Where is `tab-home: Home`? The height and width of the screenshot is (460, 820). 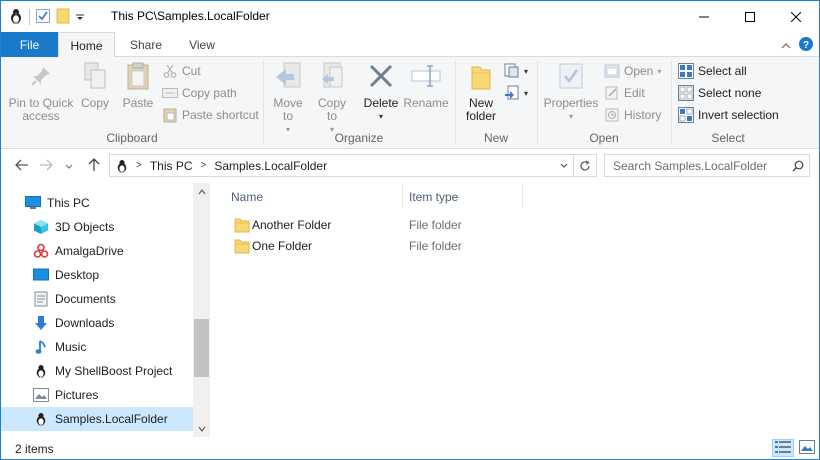
tab-home: Home is located at coordinates (86, 45).